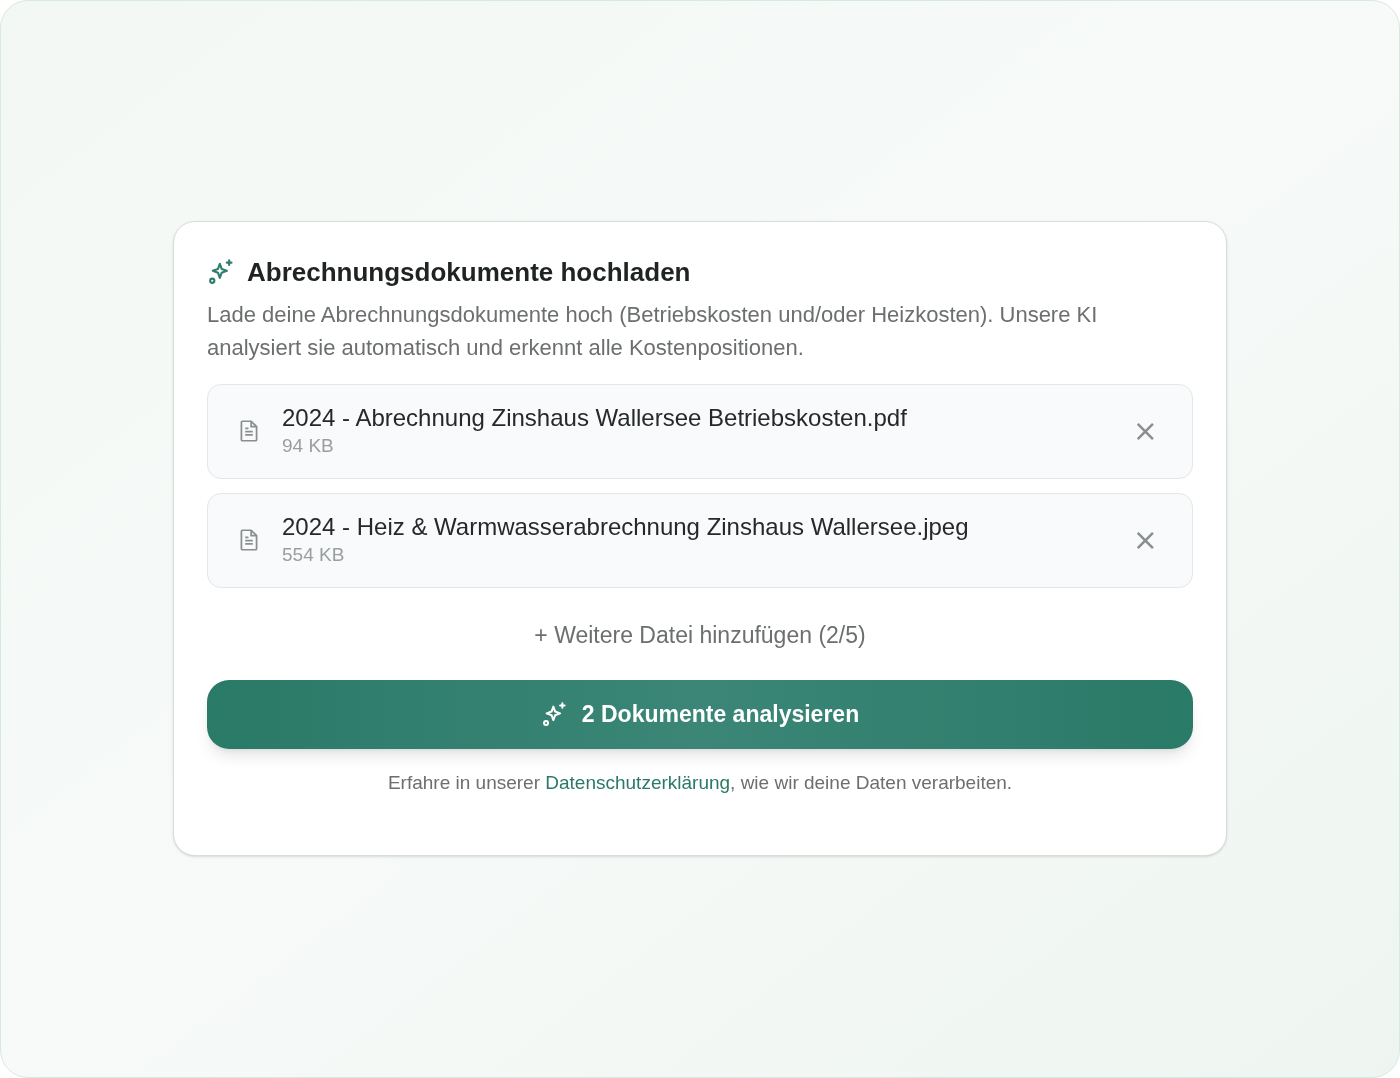 The width and height of the screenshot is (1400, 1078). Describe the element at coordinates (626, 527) in the screenshot. I see `file-name: 2024 - Heiz & Warmwasserabrechnung Zinshaus Wallersee.jpeg` at that location.